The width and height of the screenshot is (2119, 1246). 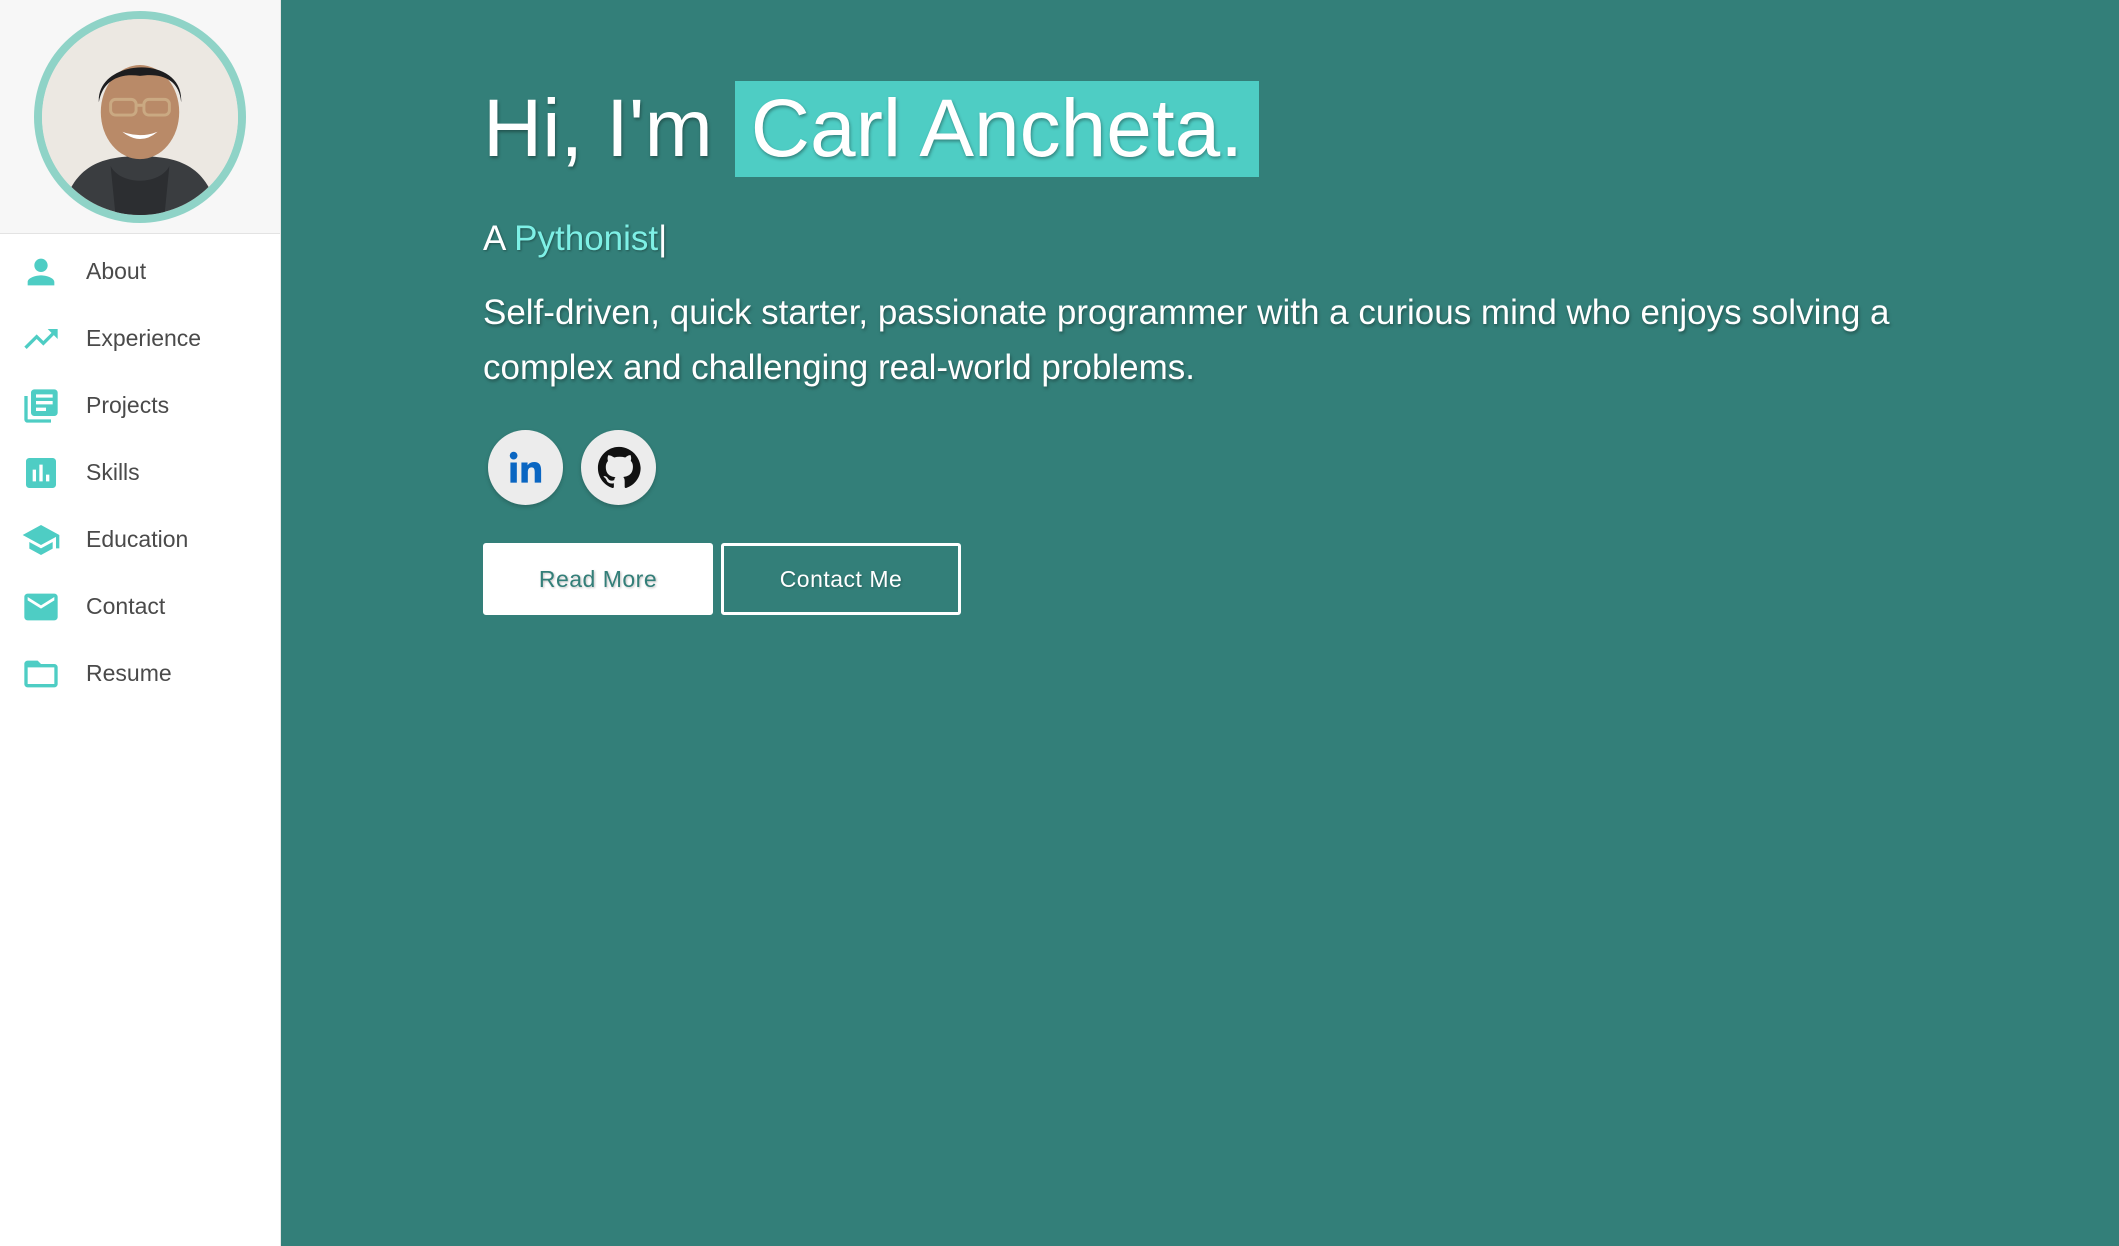 I want to click on hero-headline: Hi, I'm Carl Ancheta., so click(x=1233, y=129).